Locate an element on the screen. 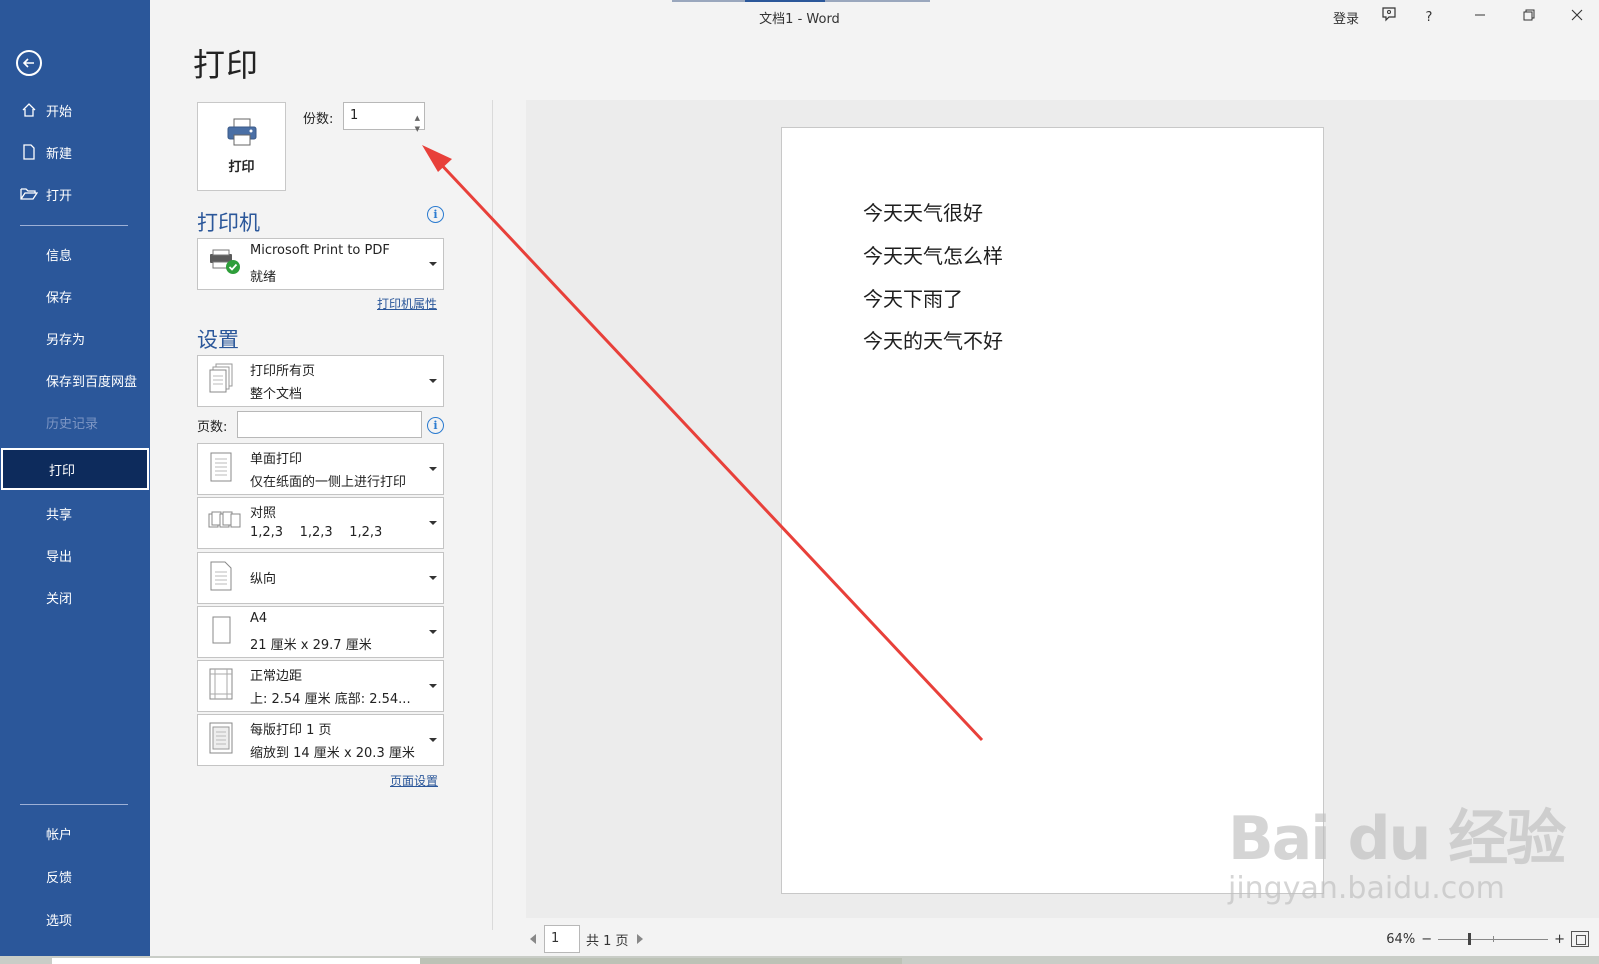  minimize-button is located at coordinates (1480, 17).